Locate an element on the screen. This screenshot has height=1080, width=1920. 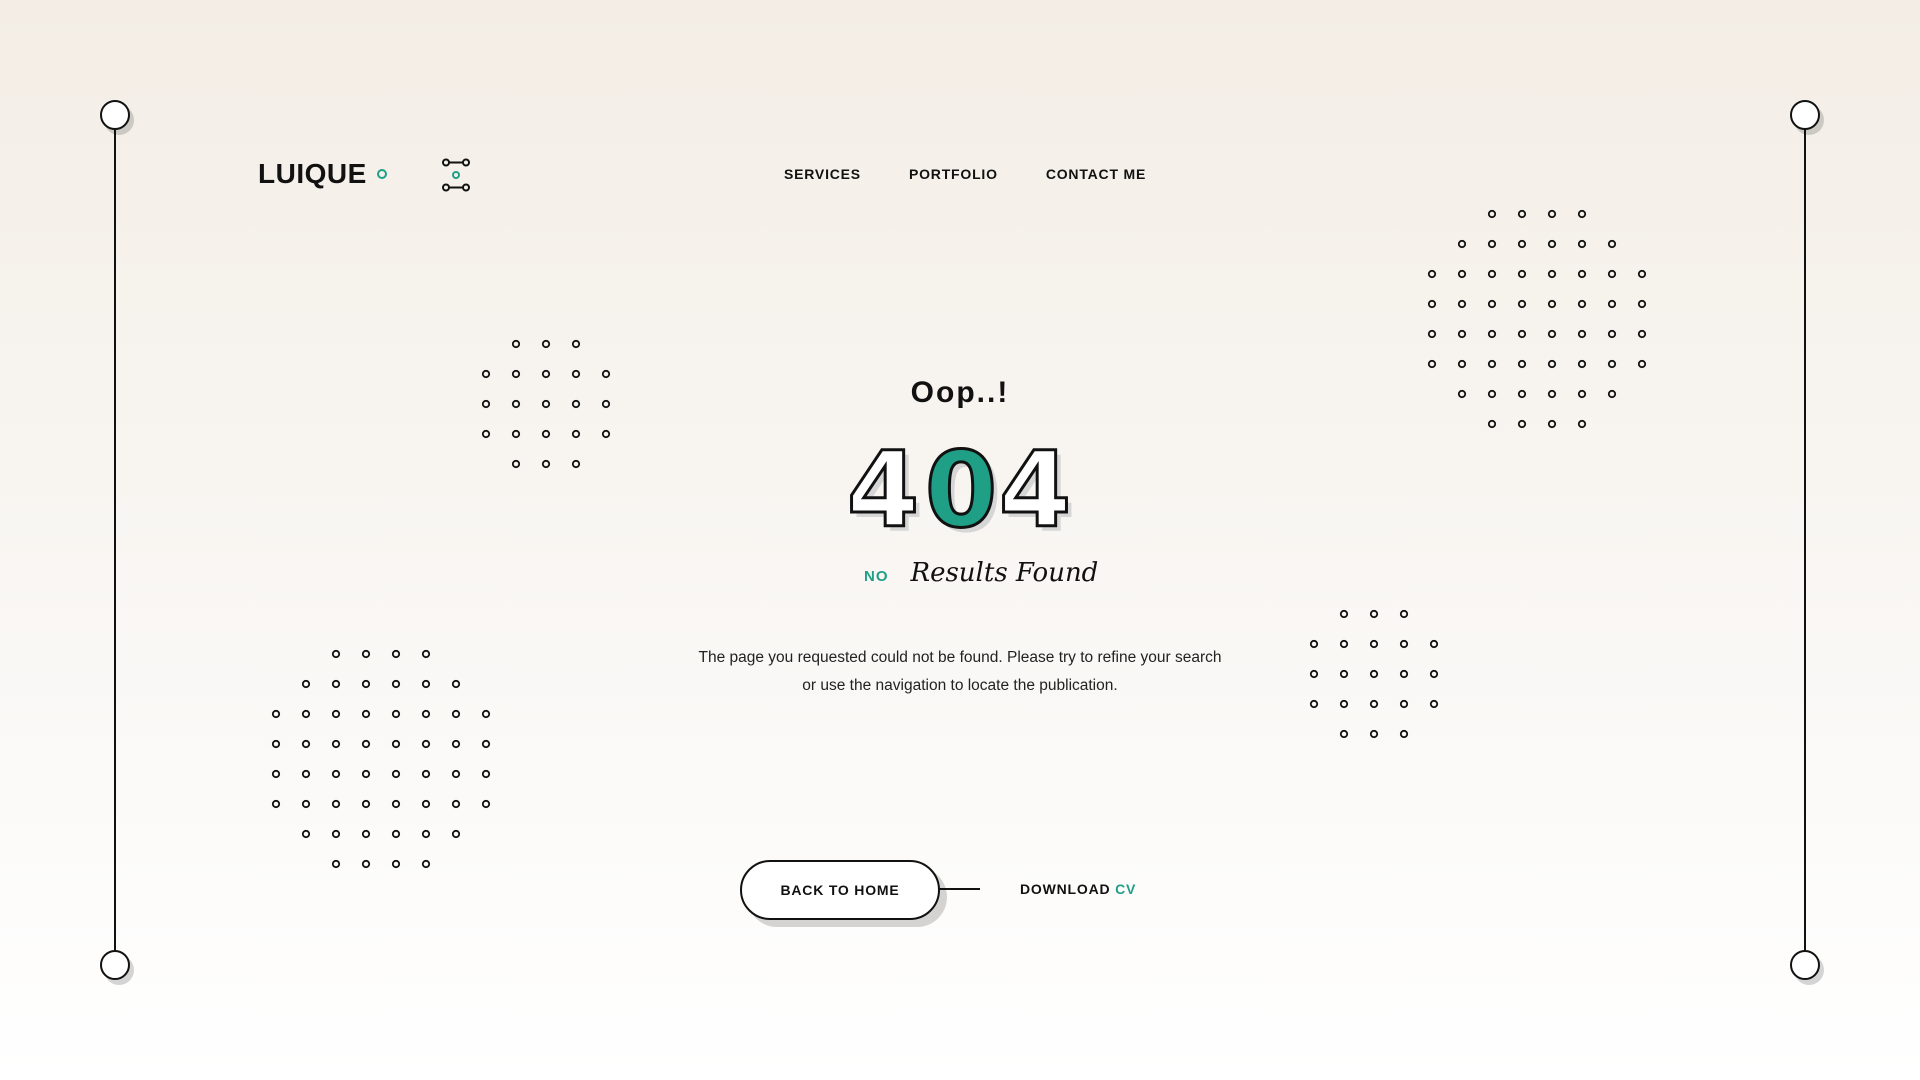
error-code-digit-3: 4 is located at coordinates (1035, 483).